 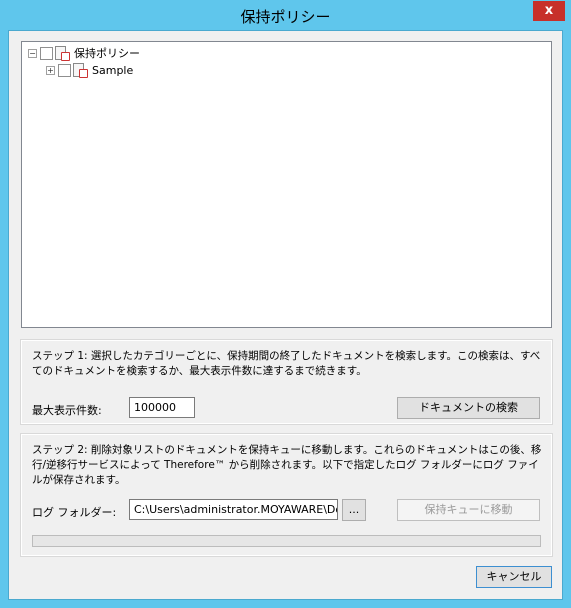 What do you see at coordinates (468, 510) in the screenshot?
I see `move-to-retention-queue-button: 保持キューに移動` at bounding box center [468, 510].